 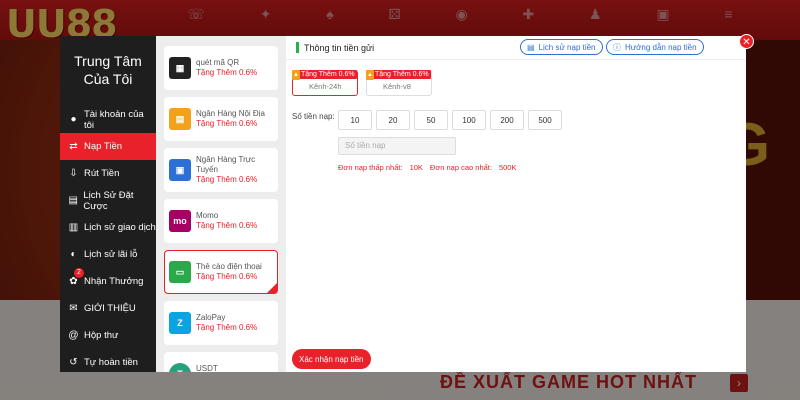 What do you see at coordinates (226, 164) in the screenshot?
I see `method-name: Ngân Hàng Trực Tuyến` at bounding box center [226, 164].